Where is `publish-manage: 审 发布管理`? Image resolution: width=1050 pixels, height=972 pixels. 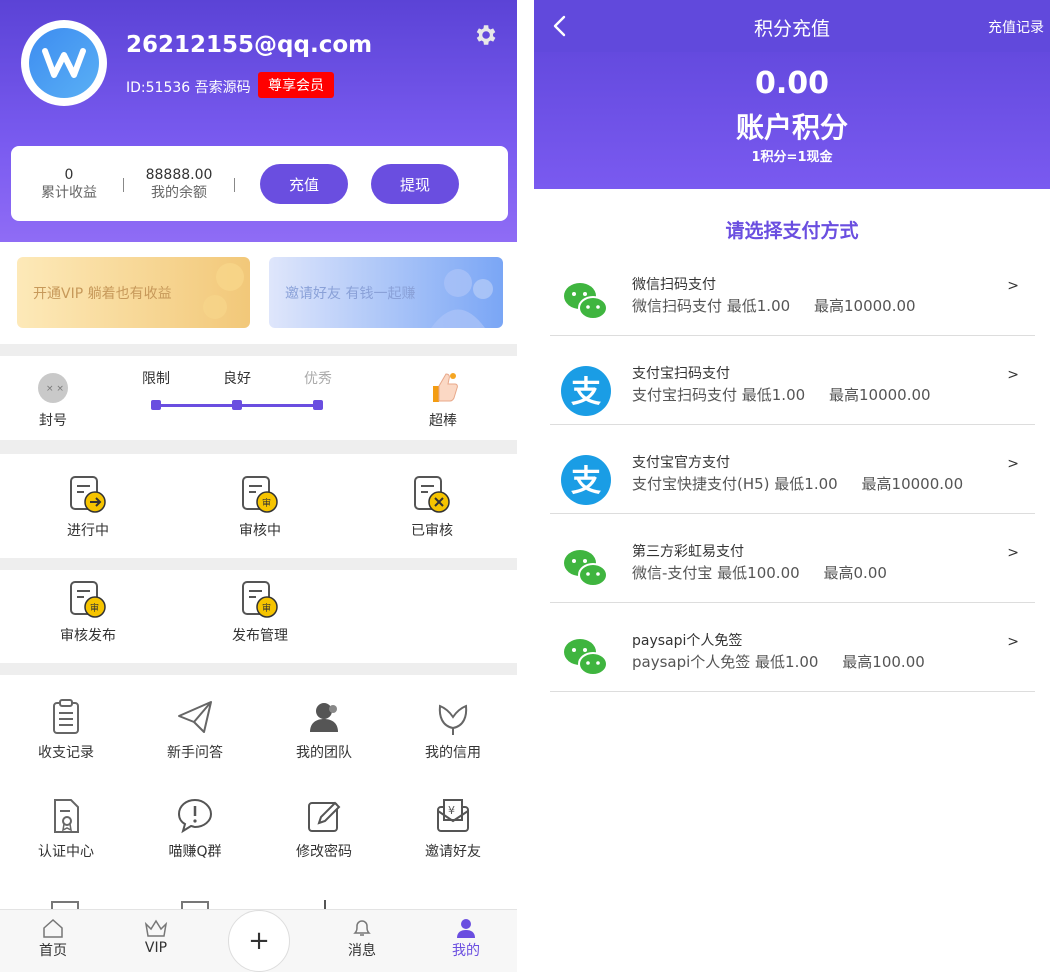 publish-manage: 审 发布管理 is located at coordinates (260, 612).